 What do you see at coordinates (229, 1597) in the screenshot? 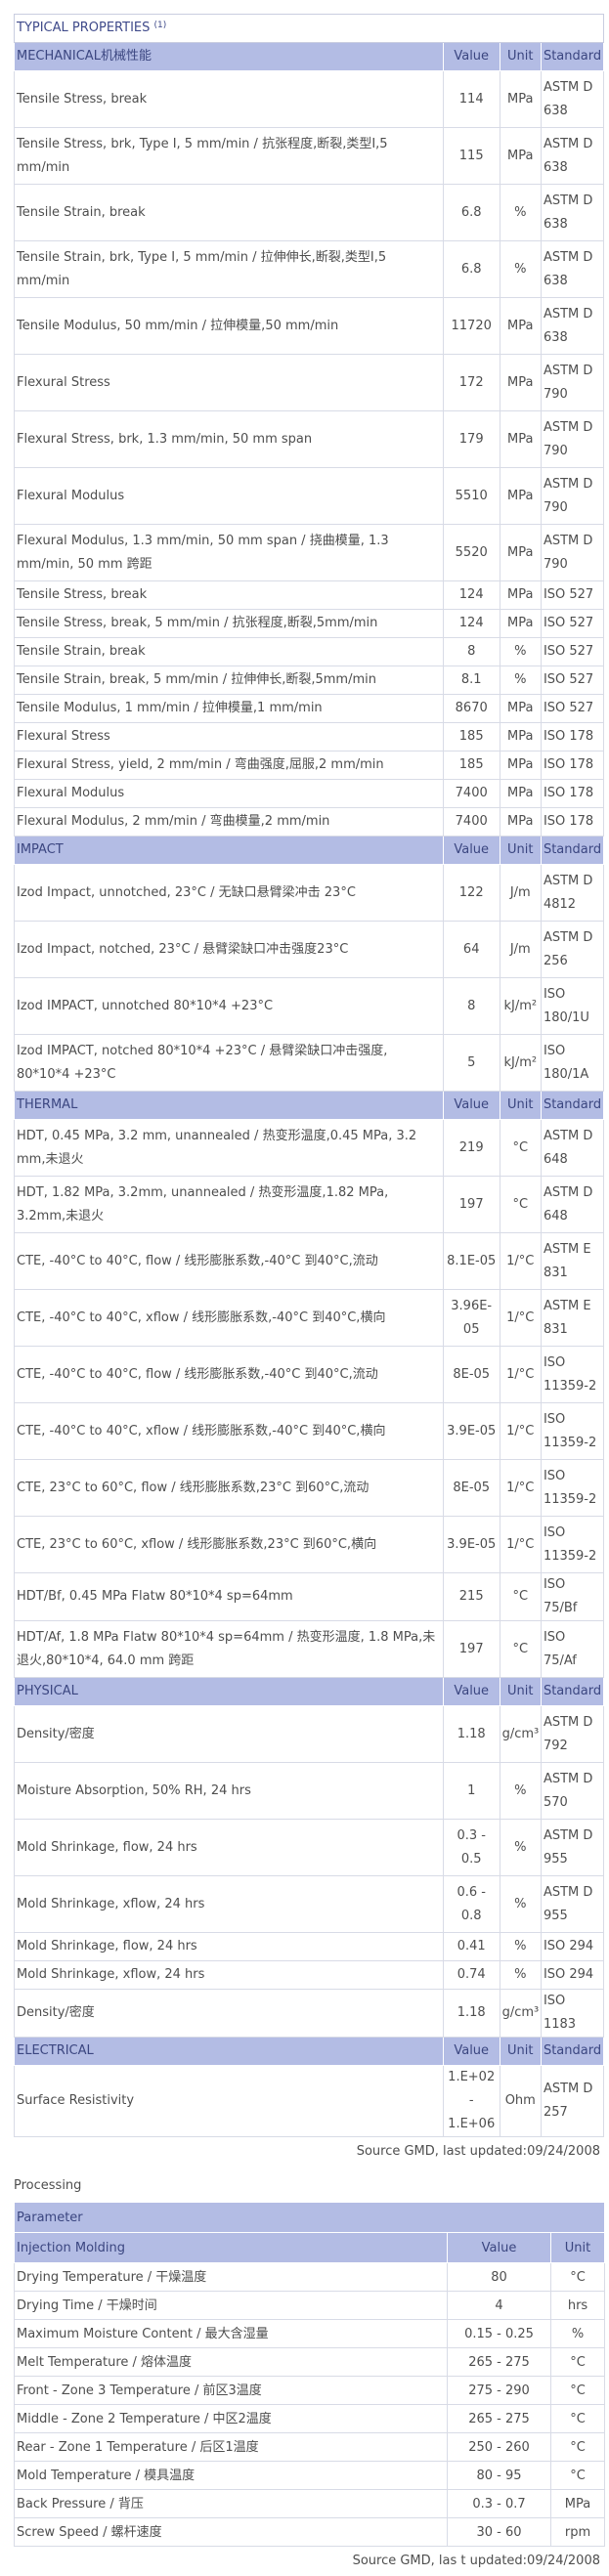
I see `property-label: HDT/Bf, 0.45 MPa Flatw 80*10*4 sp=64mm` at bounding box center [229, 1597].